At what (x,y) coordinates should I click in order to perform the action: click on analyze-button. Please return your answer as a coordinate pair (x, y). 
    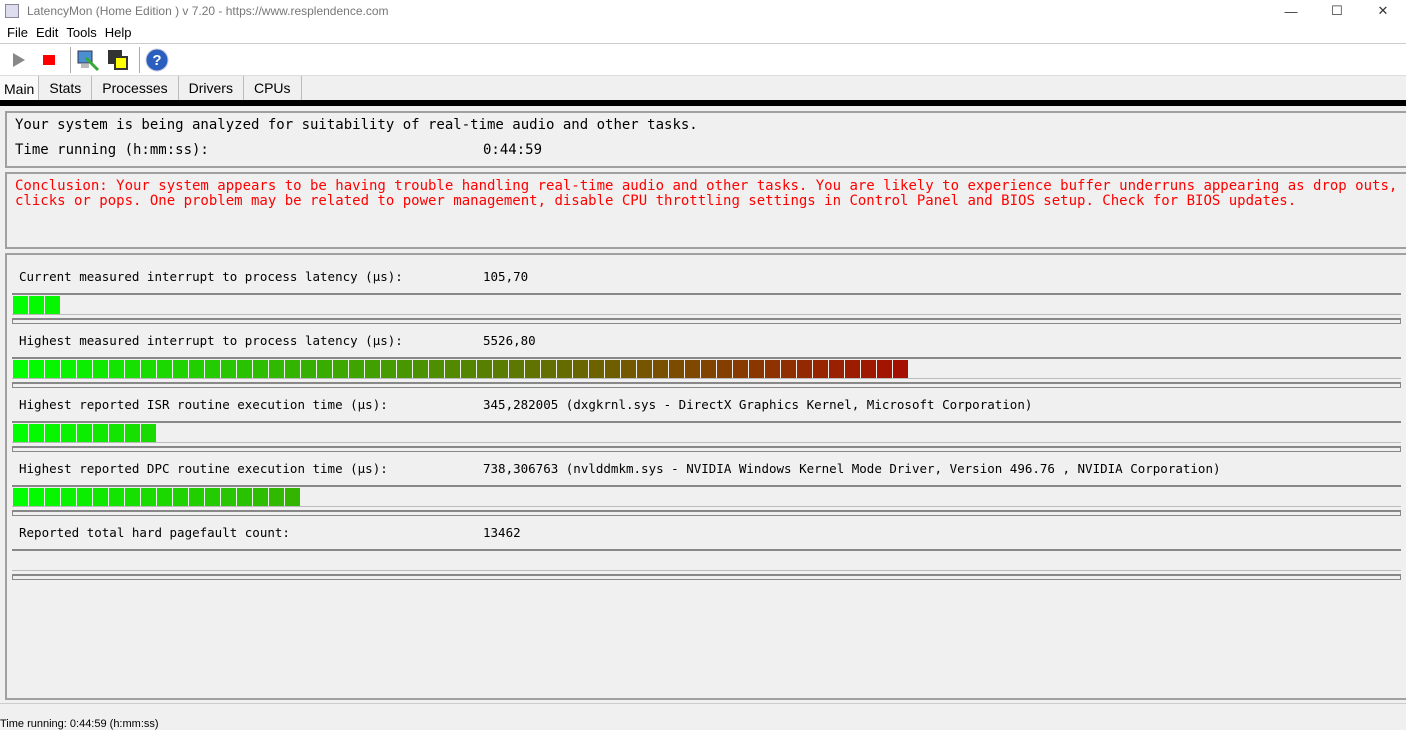
    Looking at the image, I should click on (88, 60).